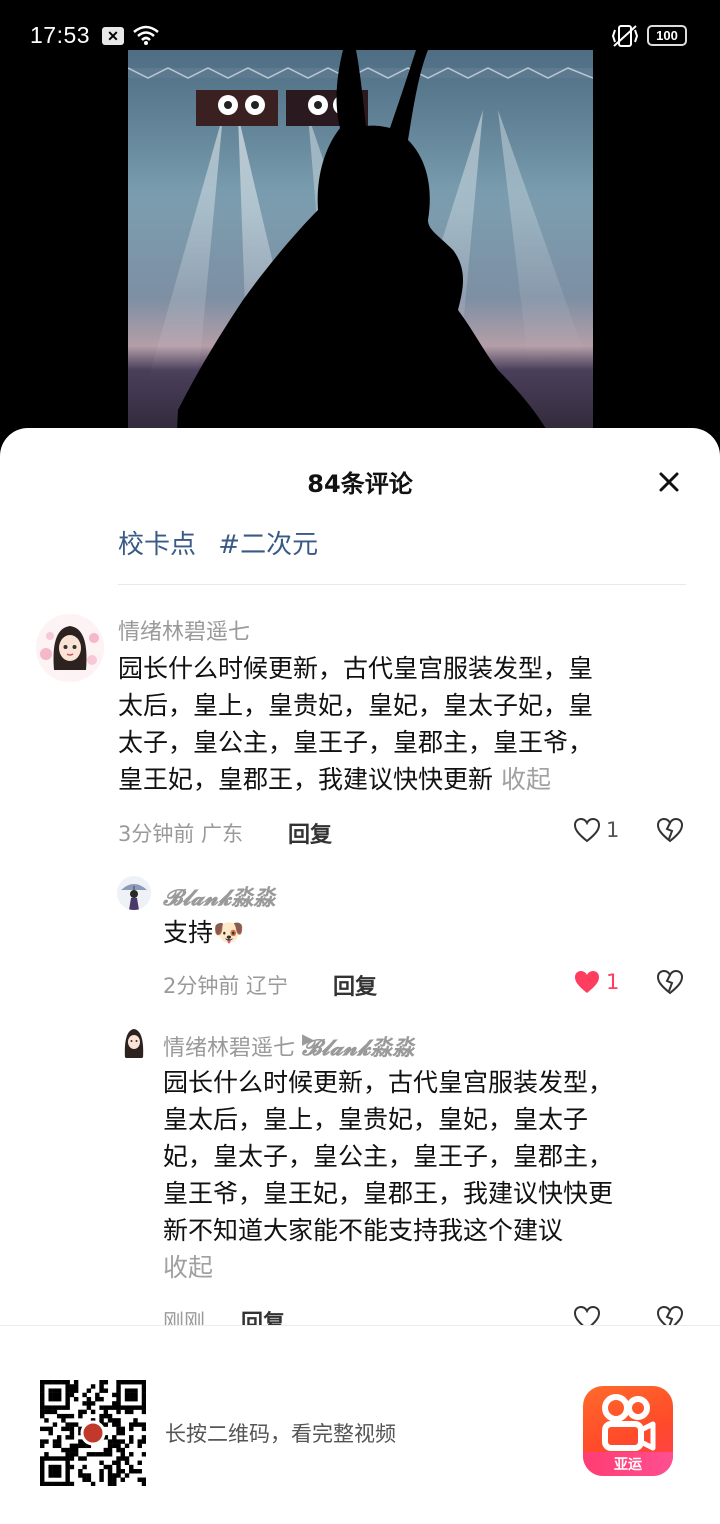 This screenshot has height=1524, width=720. What do you see at coordinates (113, 36) in the screenshot?
I see `notification-icon: ✕` at bounding box center [113, 36].